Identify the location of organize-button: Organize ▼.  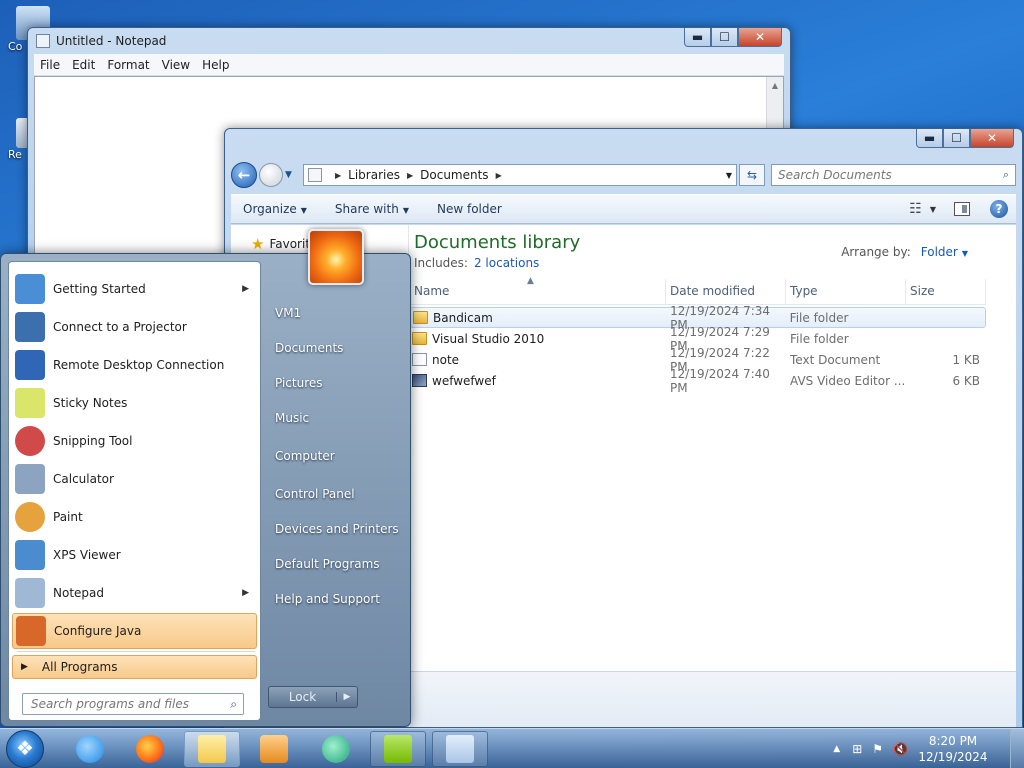
(275, 209).